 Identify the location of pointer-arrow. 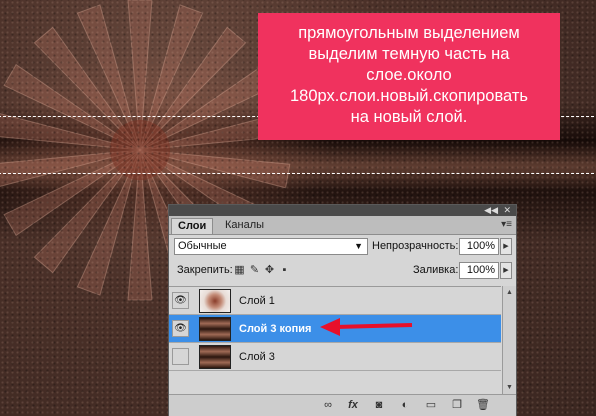
(366, 327).